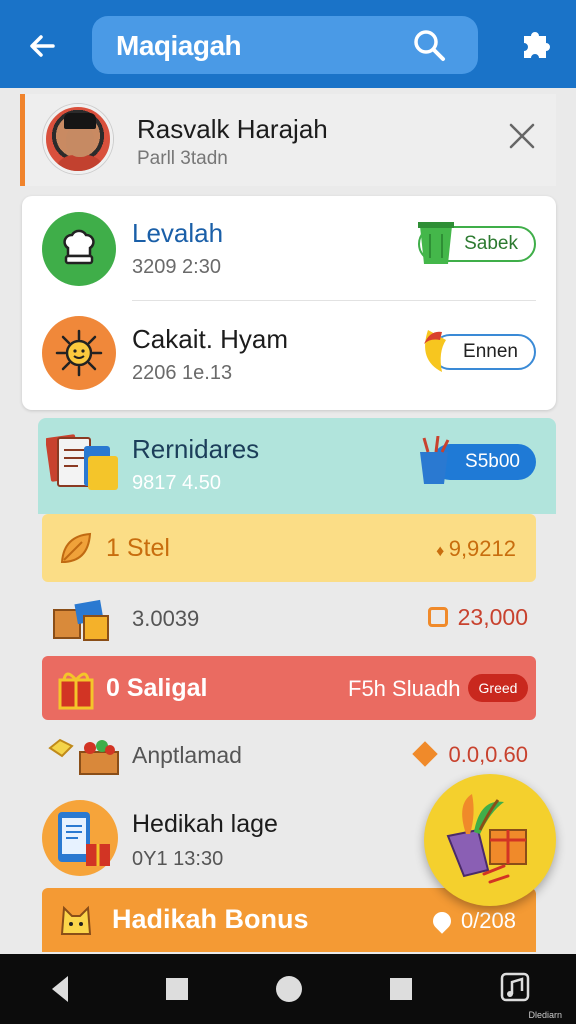 The width and height of the screenshot is (576, 1024). What do you see at coordinates (81, 620) in the screenshot?
I see `boxes-icon` at bounding box center [81, 620].